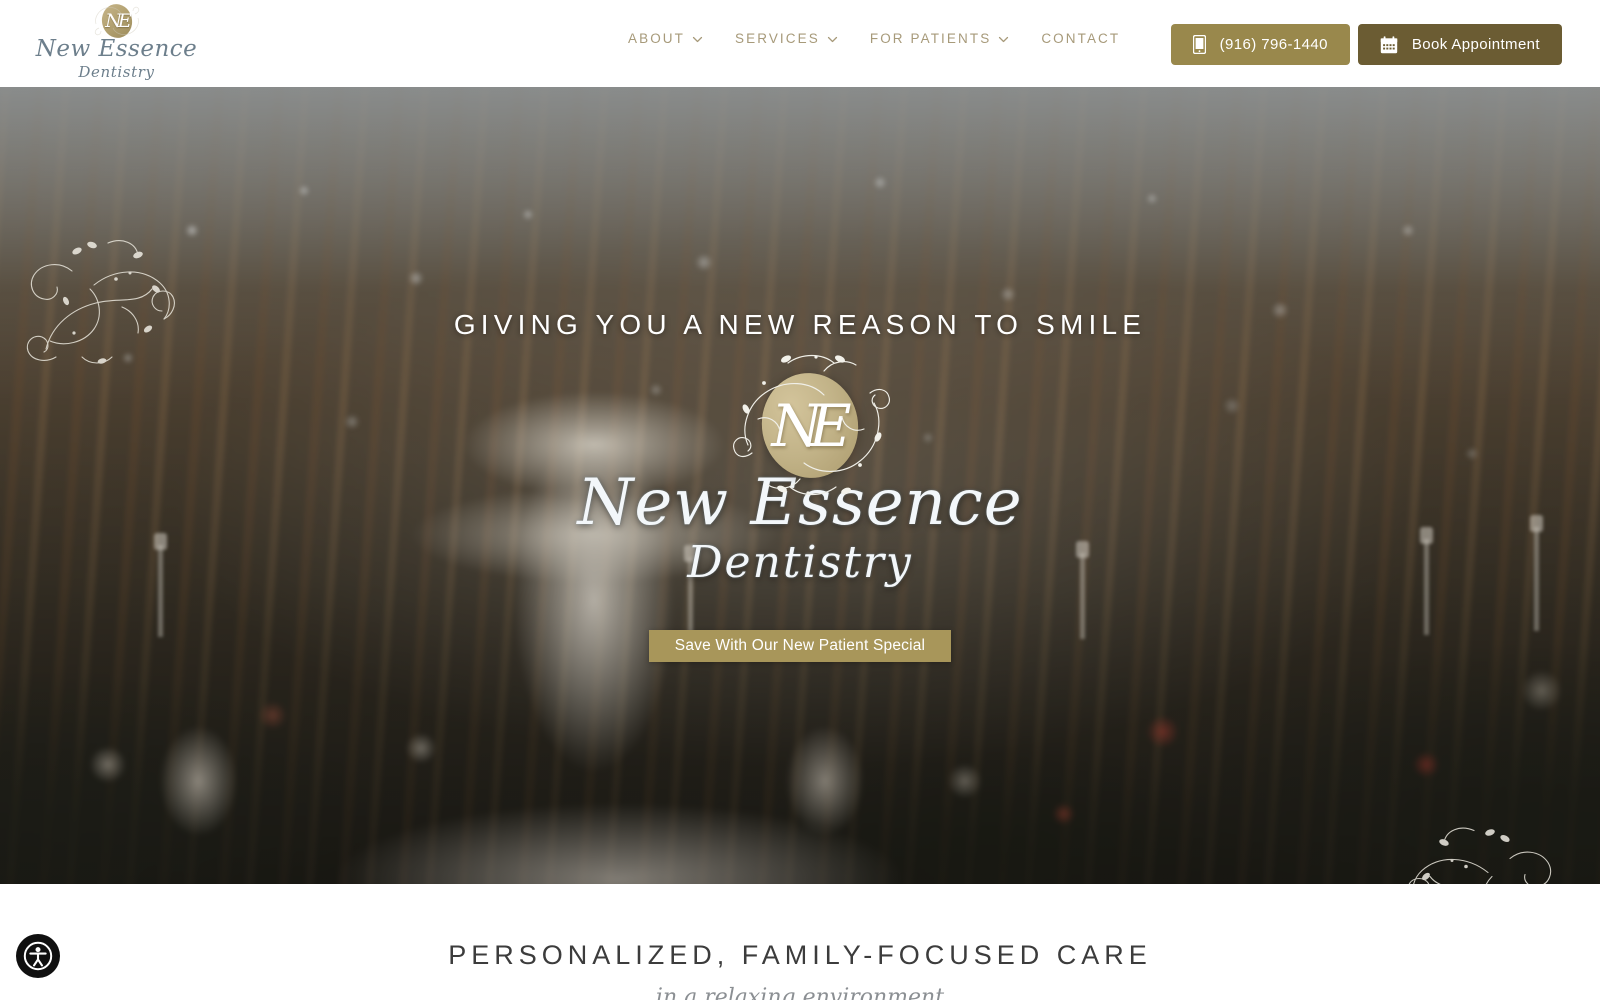 This screenshot has height=1000, width=1600. I want to click on hero-logo-subwordmark: Dentistry, so click(800, 562).